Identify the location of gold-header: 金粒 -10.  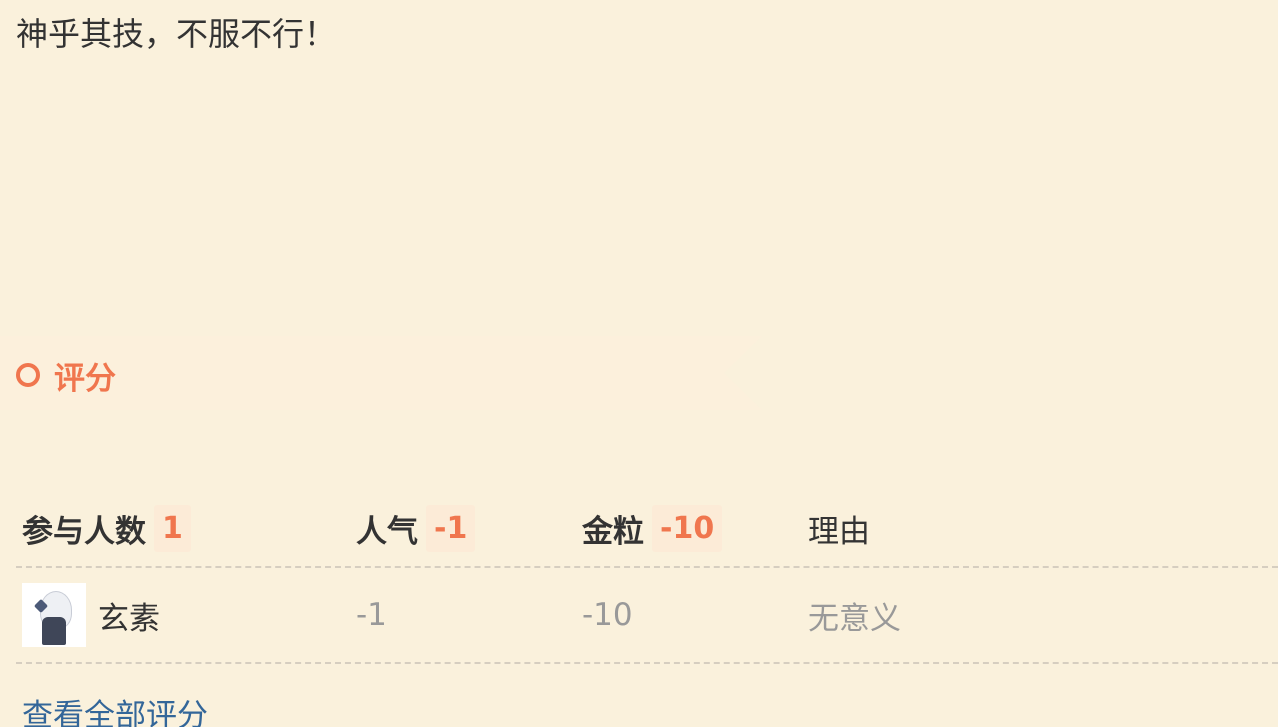
(652, 528).